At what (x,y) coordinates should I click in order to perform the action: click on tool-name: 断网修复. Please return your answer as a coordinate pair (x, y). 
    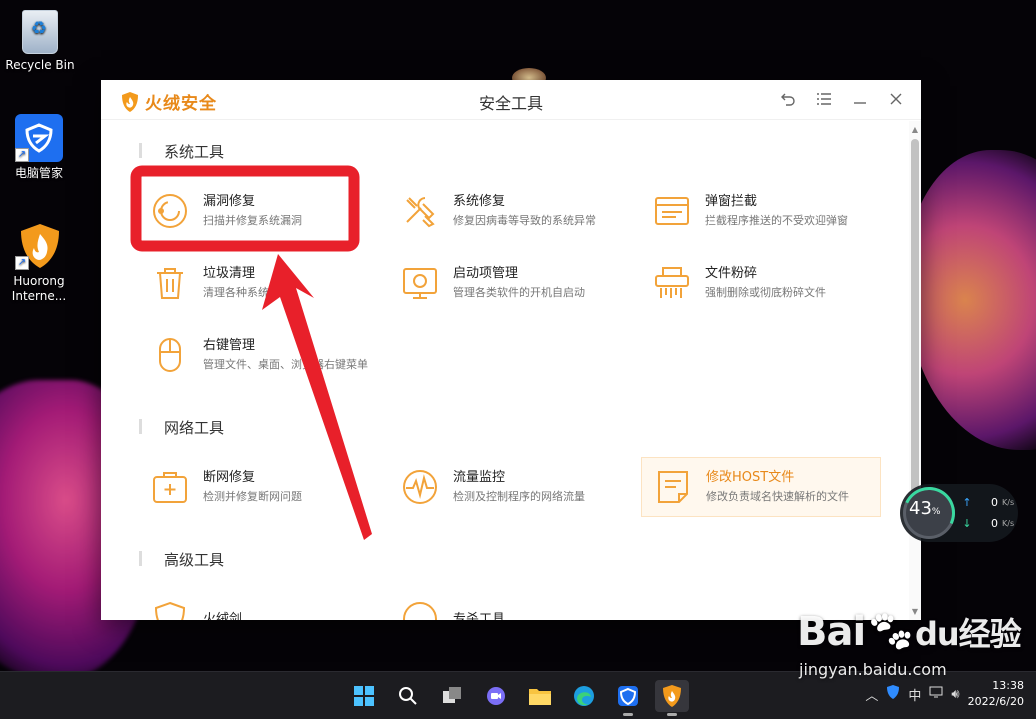
    Looking at the image, I should click on (229, 477).